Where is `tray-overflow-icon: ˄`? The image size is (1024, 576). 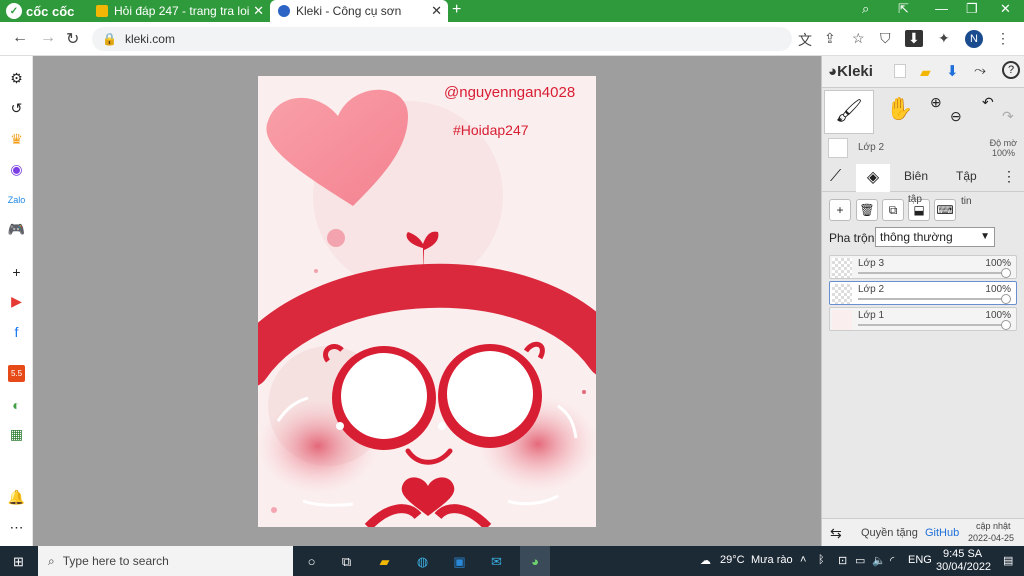 tray-overflow-icon: ˄ is located at coordinates (803, 560).